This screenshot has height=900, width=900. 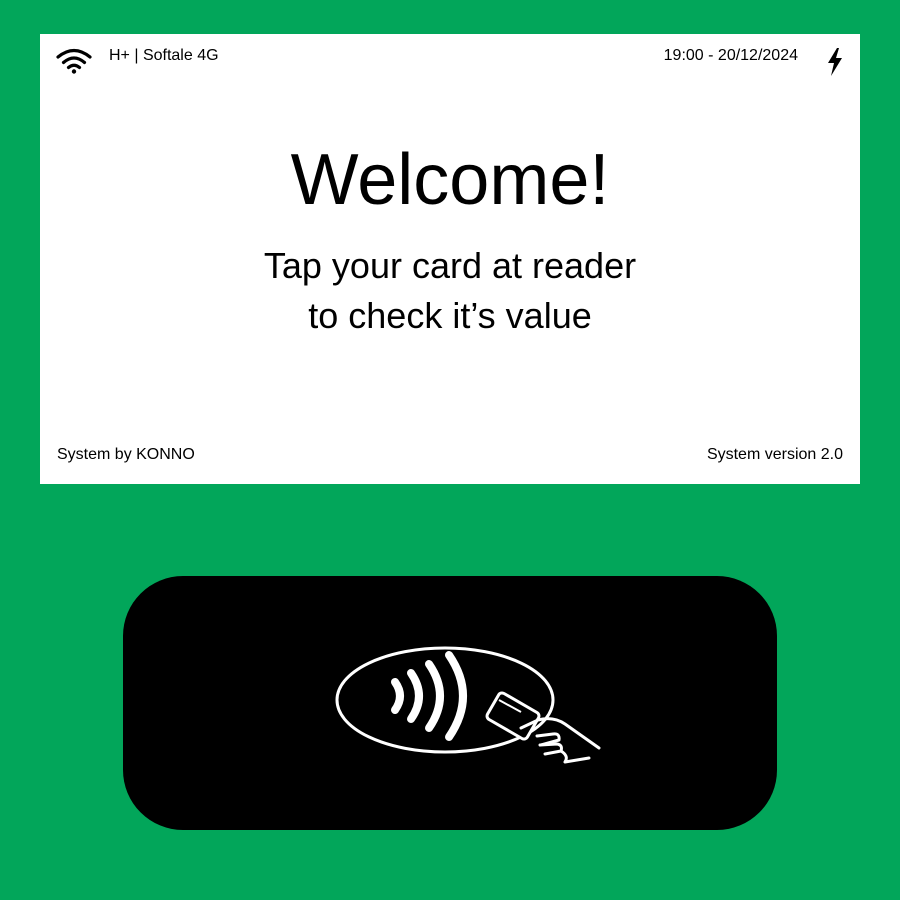 I want to click on system-version: System version 2.0, so click(x=774, y=454).